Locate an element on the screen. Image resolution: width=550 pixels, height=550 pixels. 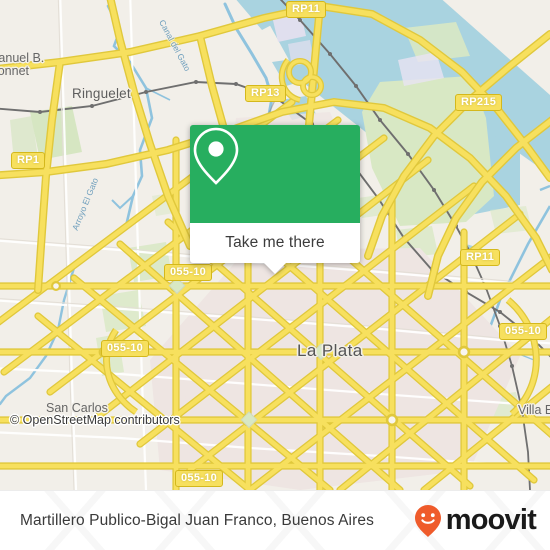
location-popup-card: Take me there is located at coordinates (275, 199).